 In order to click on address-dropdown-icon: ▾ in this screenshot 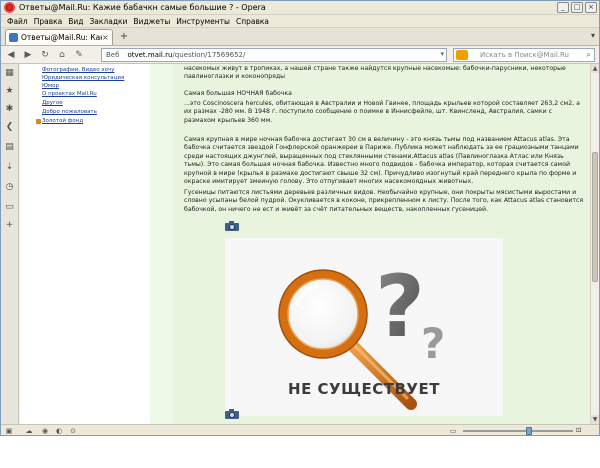, I will do `click(442, 54)`.